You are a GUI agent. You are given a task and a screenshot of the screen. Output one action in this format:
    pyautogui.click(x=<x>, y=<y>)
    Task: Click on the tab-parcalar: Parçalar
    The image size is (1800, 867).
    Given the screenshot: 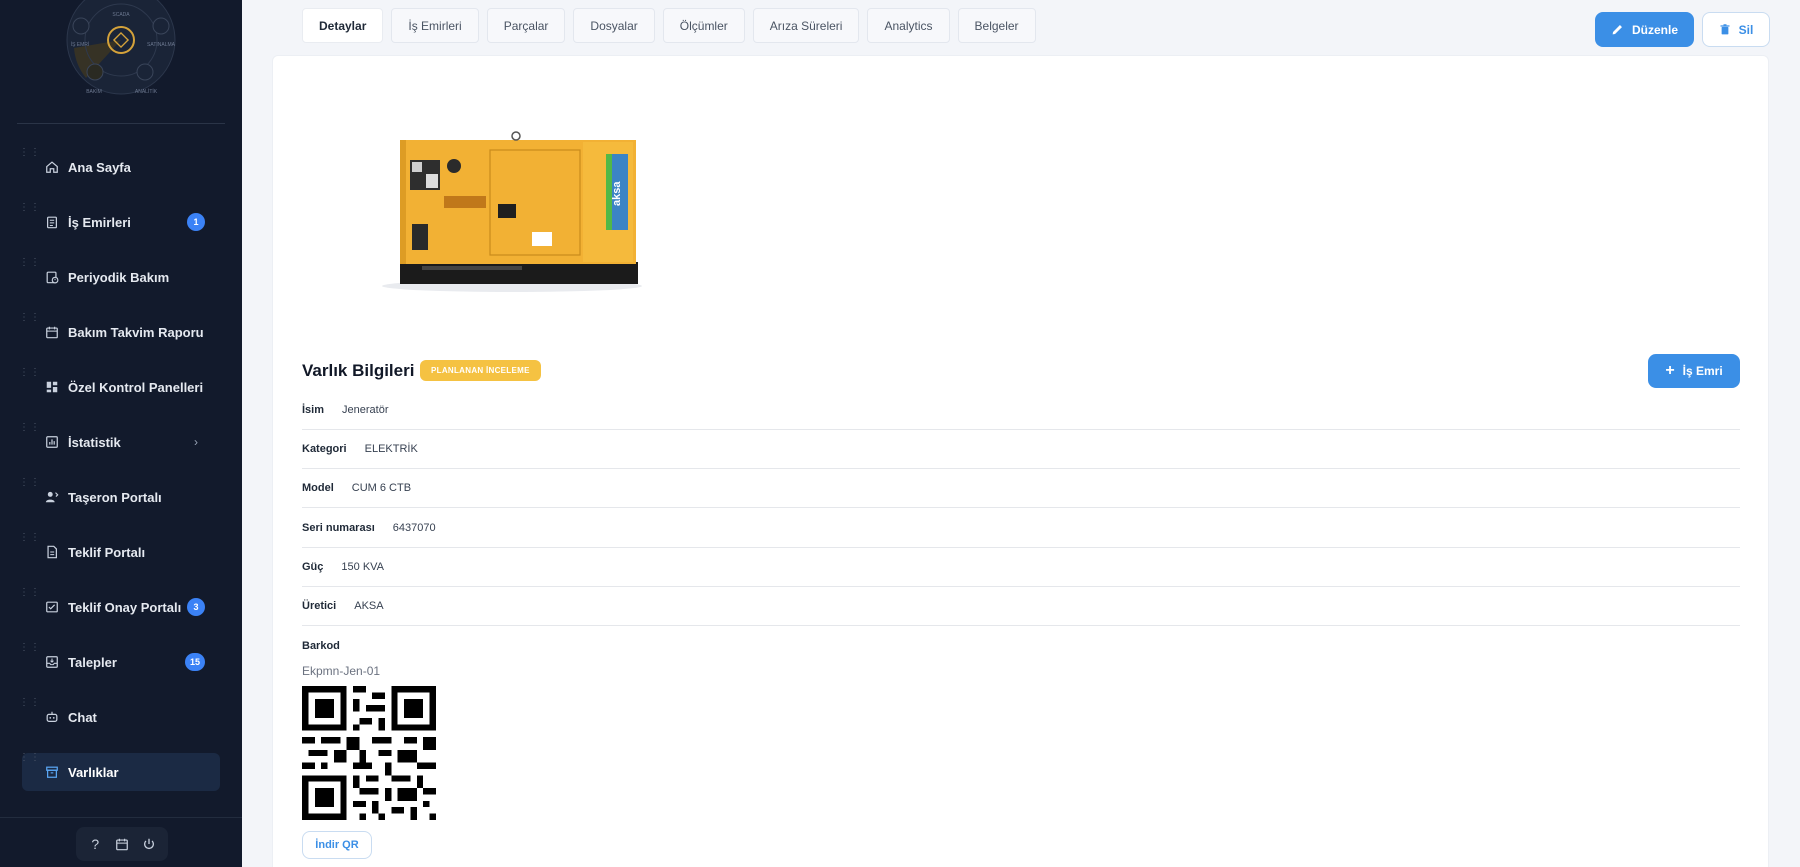 What is the action you would take?
    pyautogui.click(x=526, y=25)
    